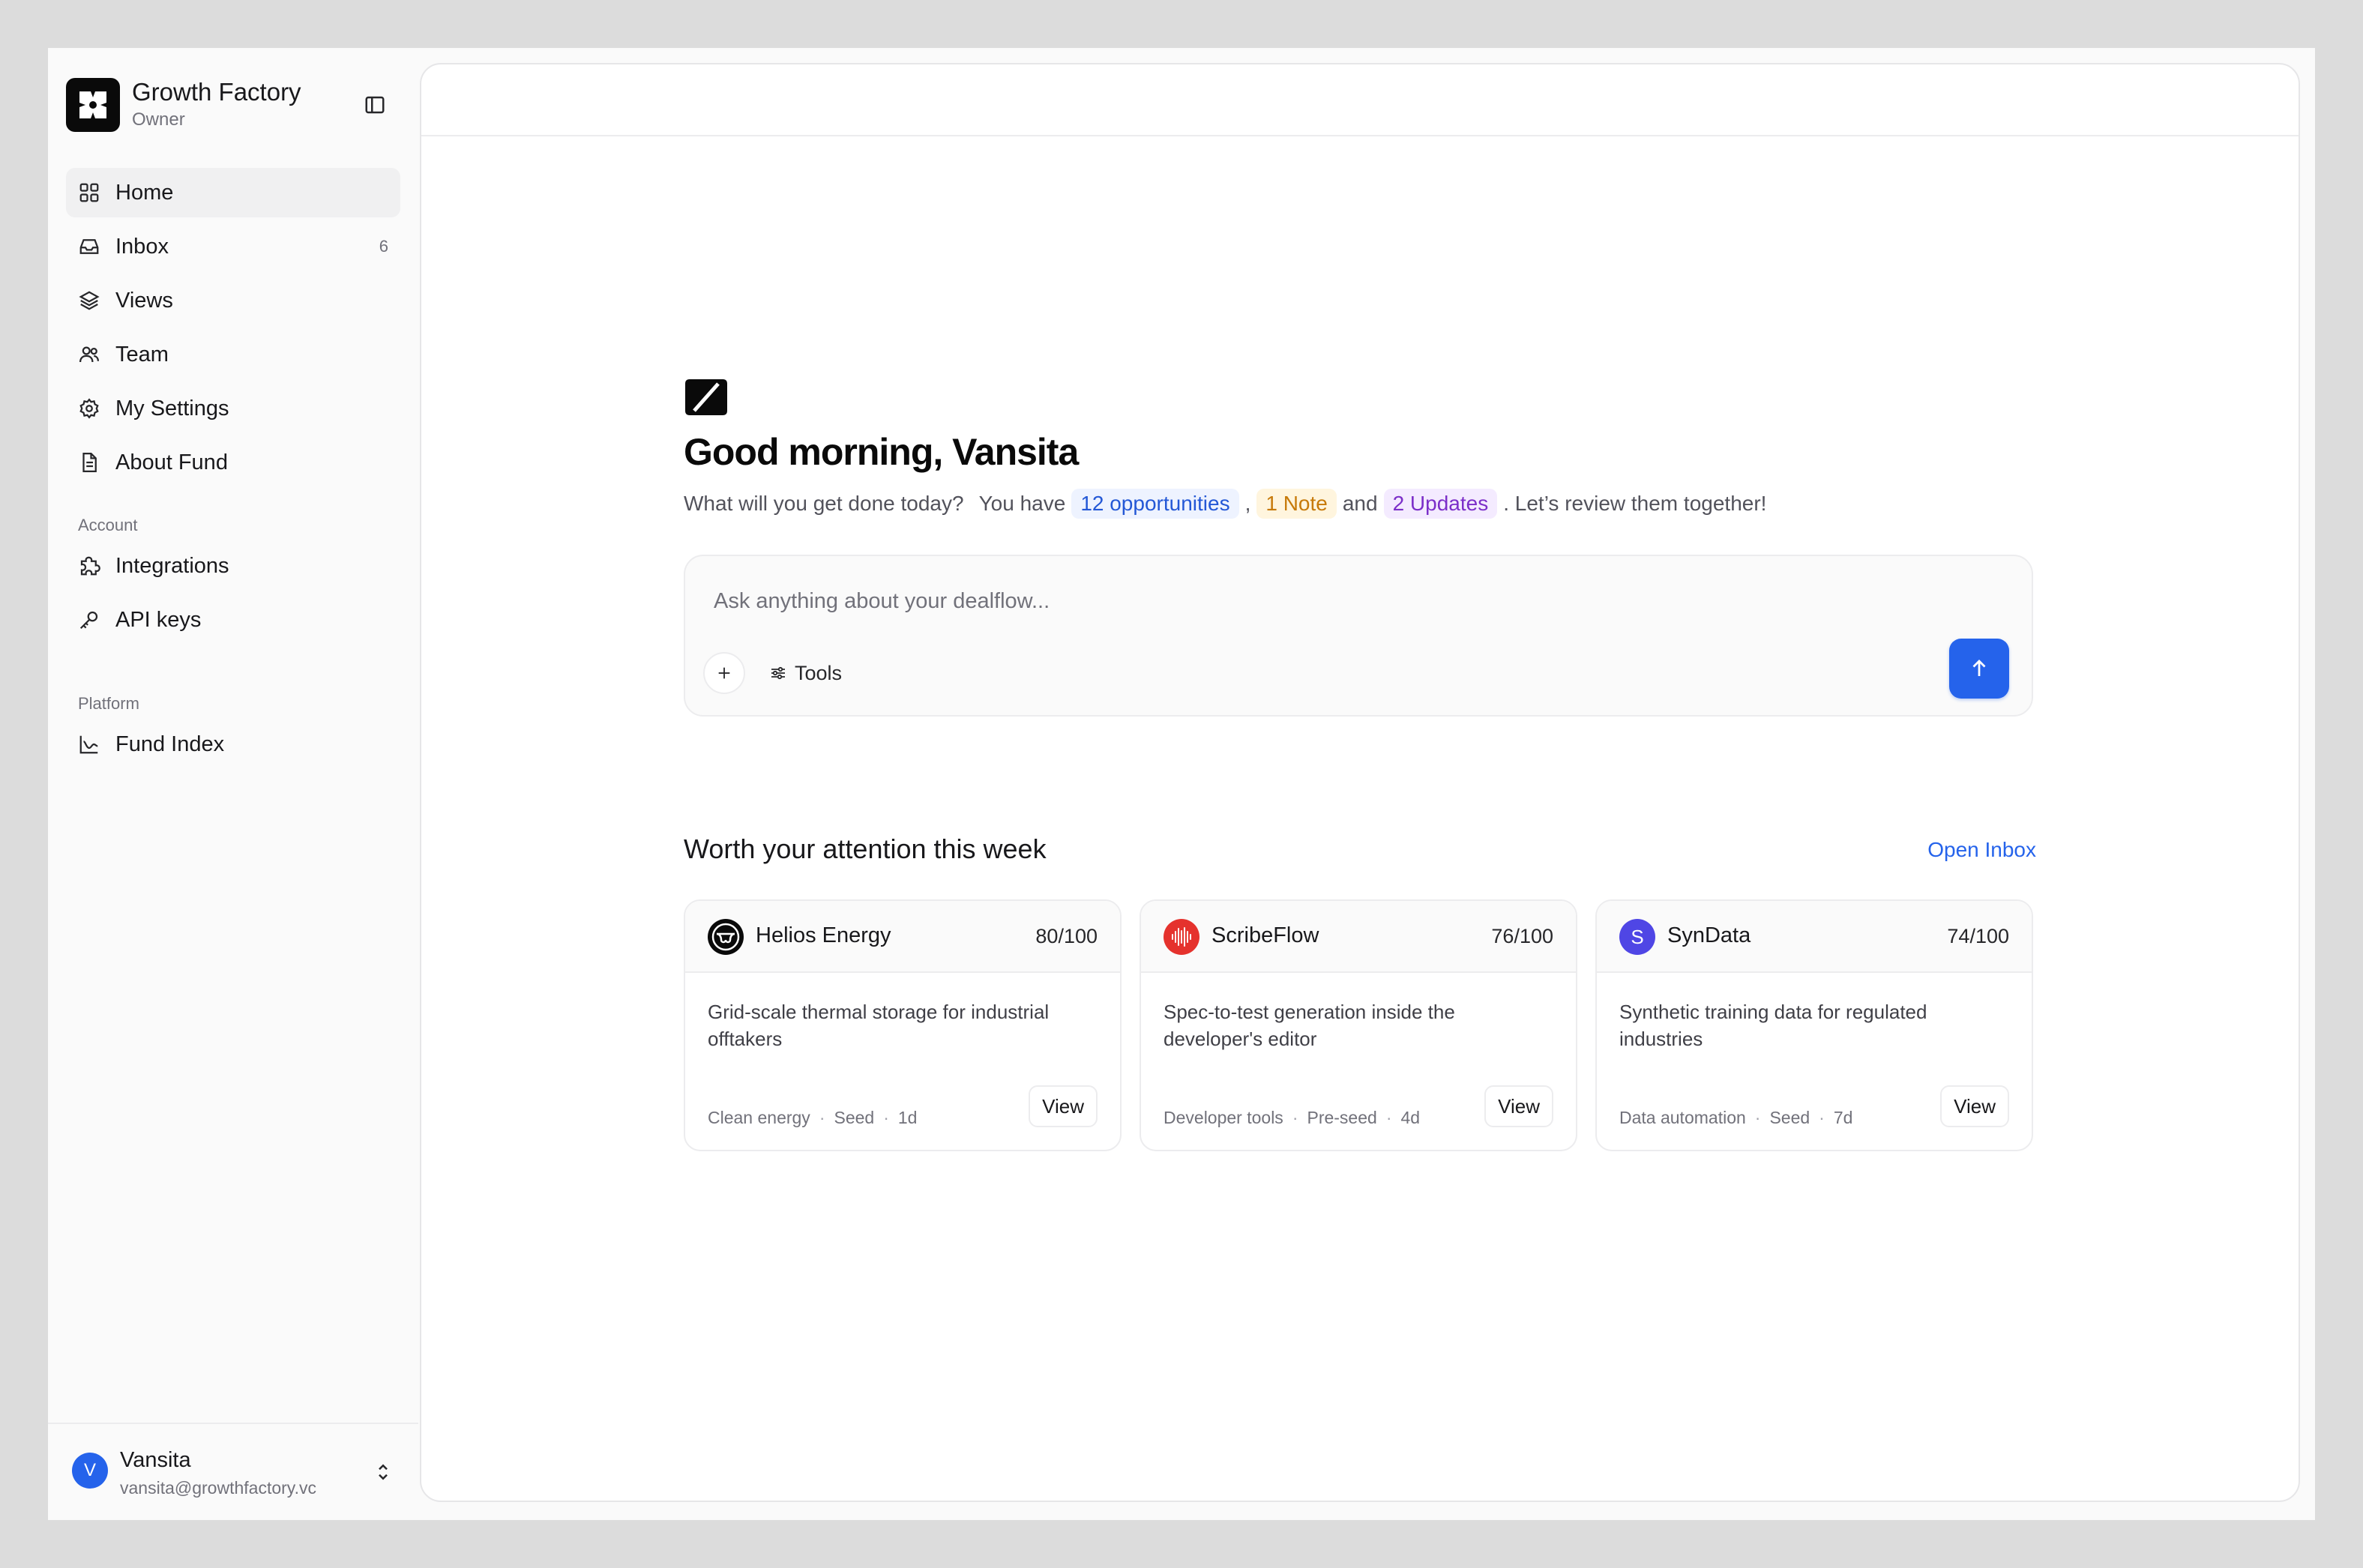  What do you see at coordinates (1292, 1117) in the screenshot?
I see `card-meta: Developer tools · Pre-seed · 4d` at bounding box center [1292, 1117].